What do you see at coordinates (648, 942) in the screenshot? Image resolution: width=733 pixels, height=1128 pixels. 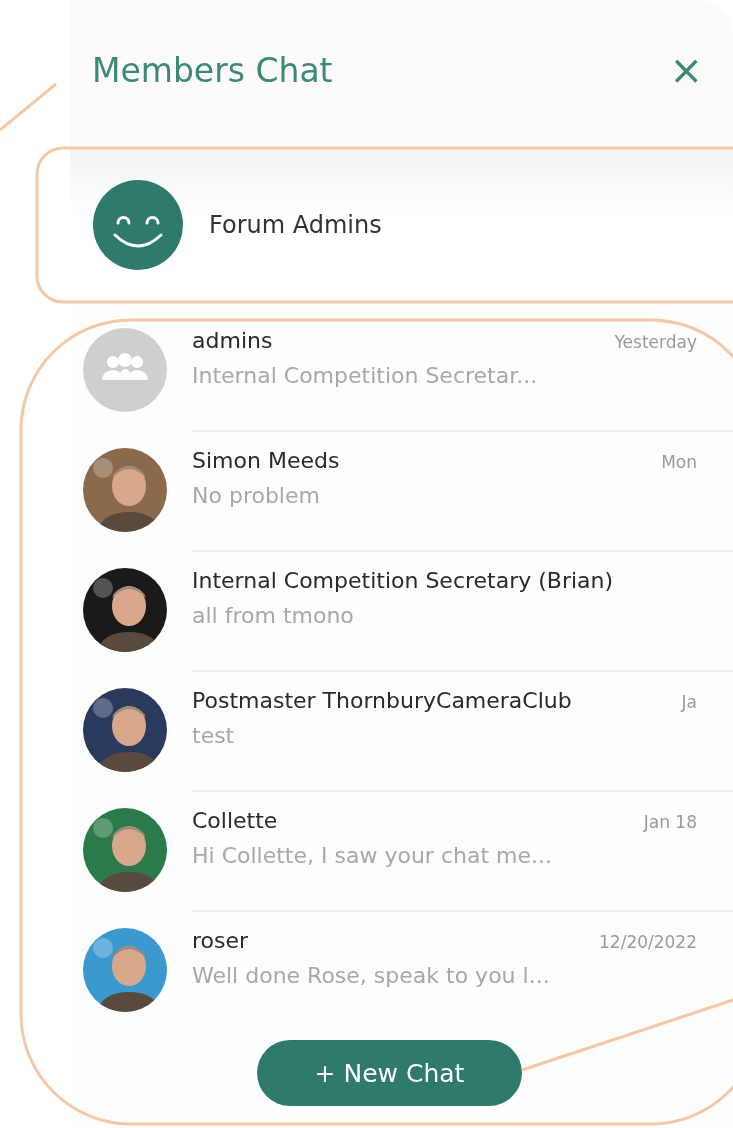 I see `chat-date: 12/20/2022` at bounding box center [648, 942].